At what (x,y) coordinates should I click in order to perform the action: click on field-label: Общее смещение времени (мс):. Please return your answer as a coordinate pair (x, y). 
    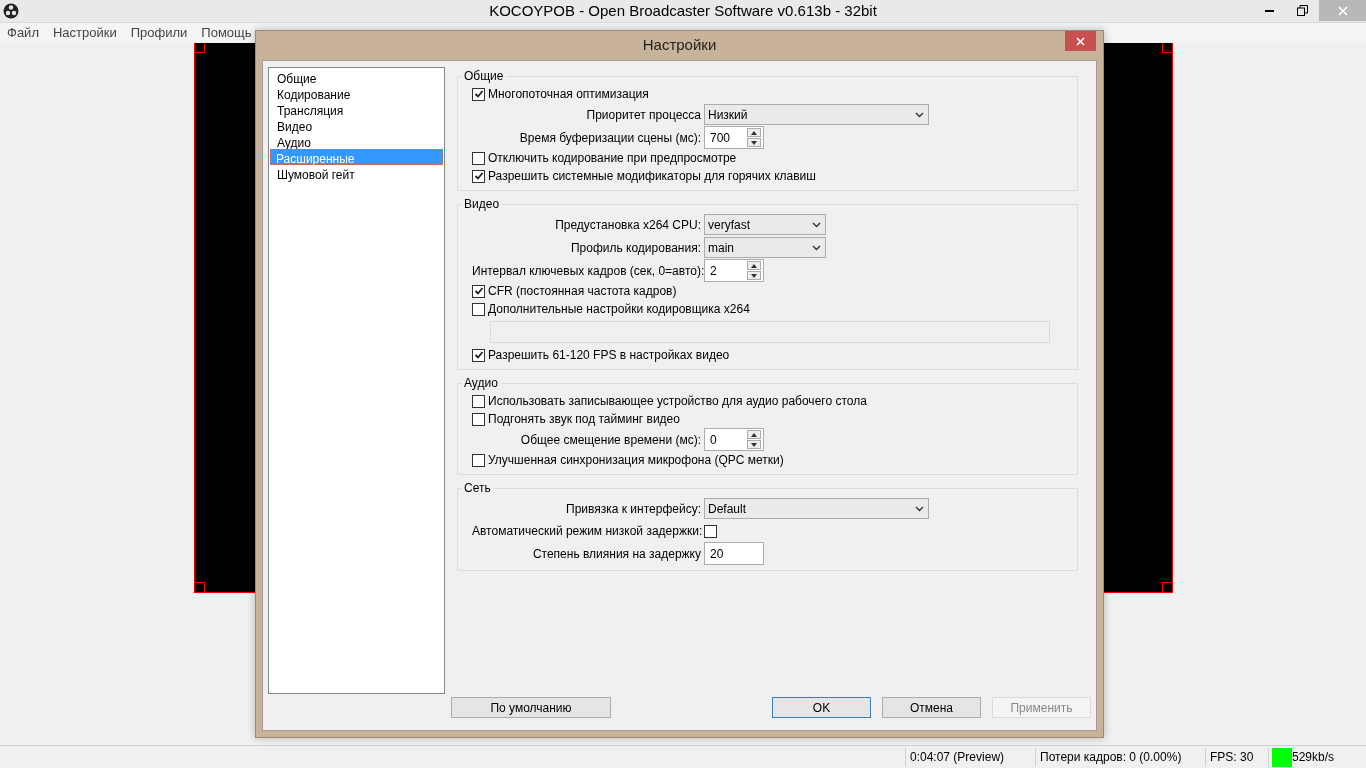
    Looking at the image, I should click on (610, 440).